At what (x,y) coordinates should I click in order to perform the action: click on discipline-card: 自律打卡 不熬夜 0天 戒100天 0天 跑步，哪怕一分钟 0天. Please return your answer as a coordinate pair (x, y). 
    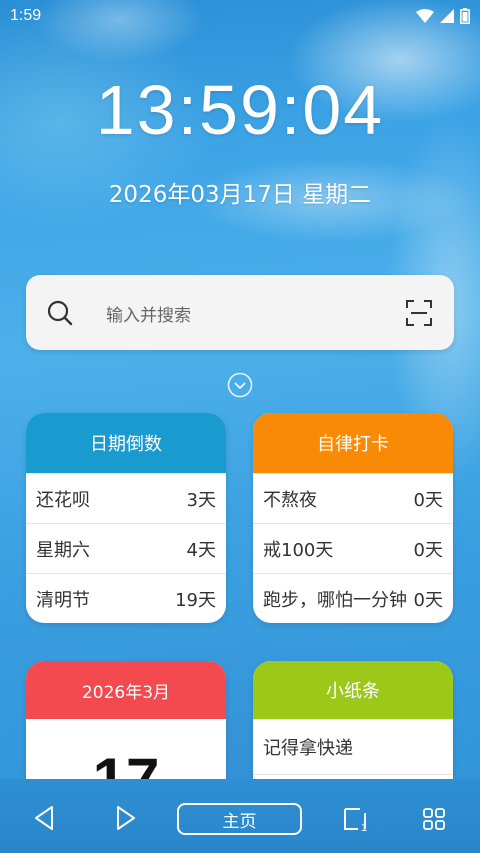
    Looking at the image, I should click on (353, 518).